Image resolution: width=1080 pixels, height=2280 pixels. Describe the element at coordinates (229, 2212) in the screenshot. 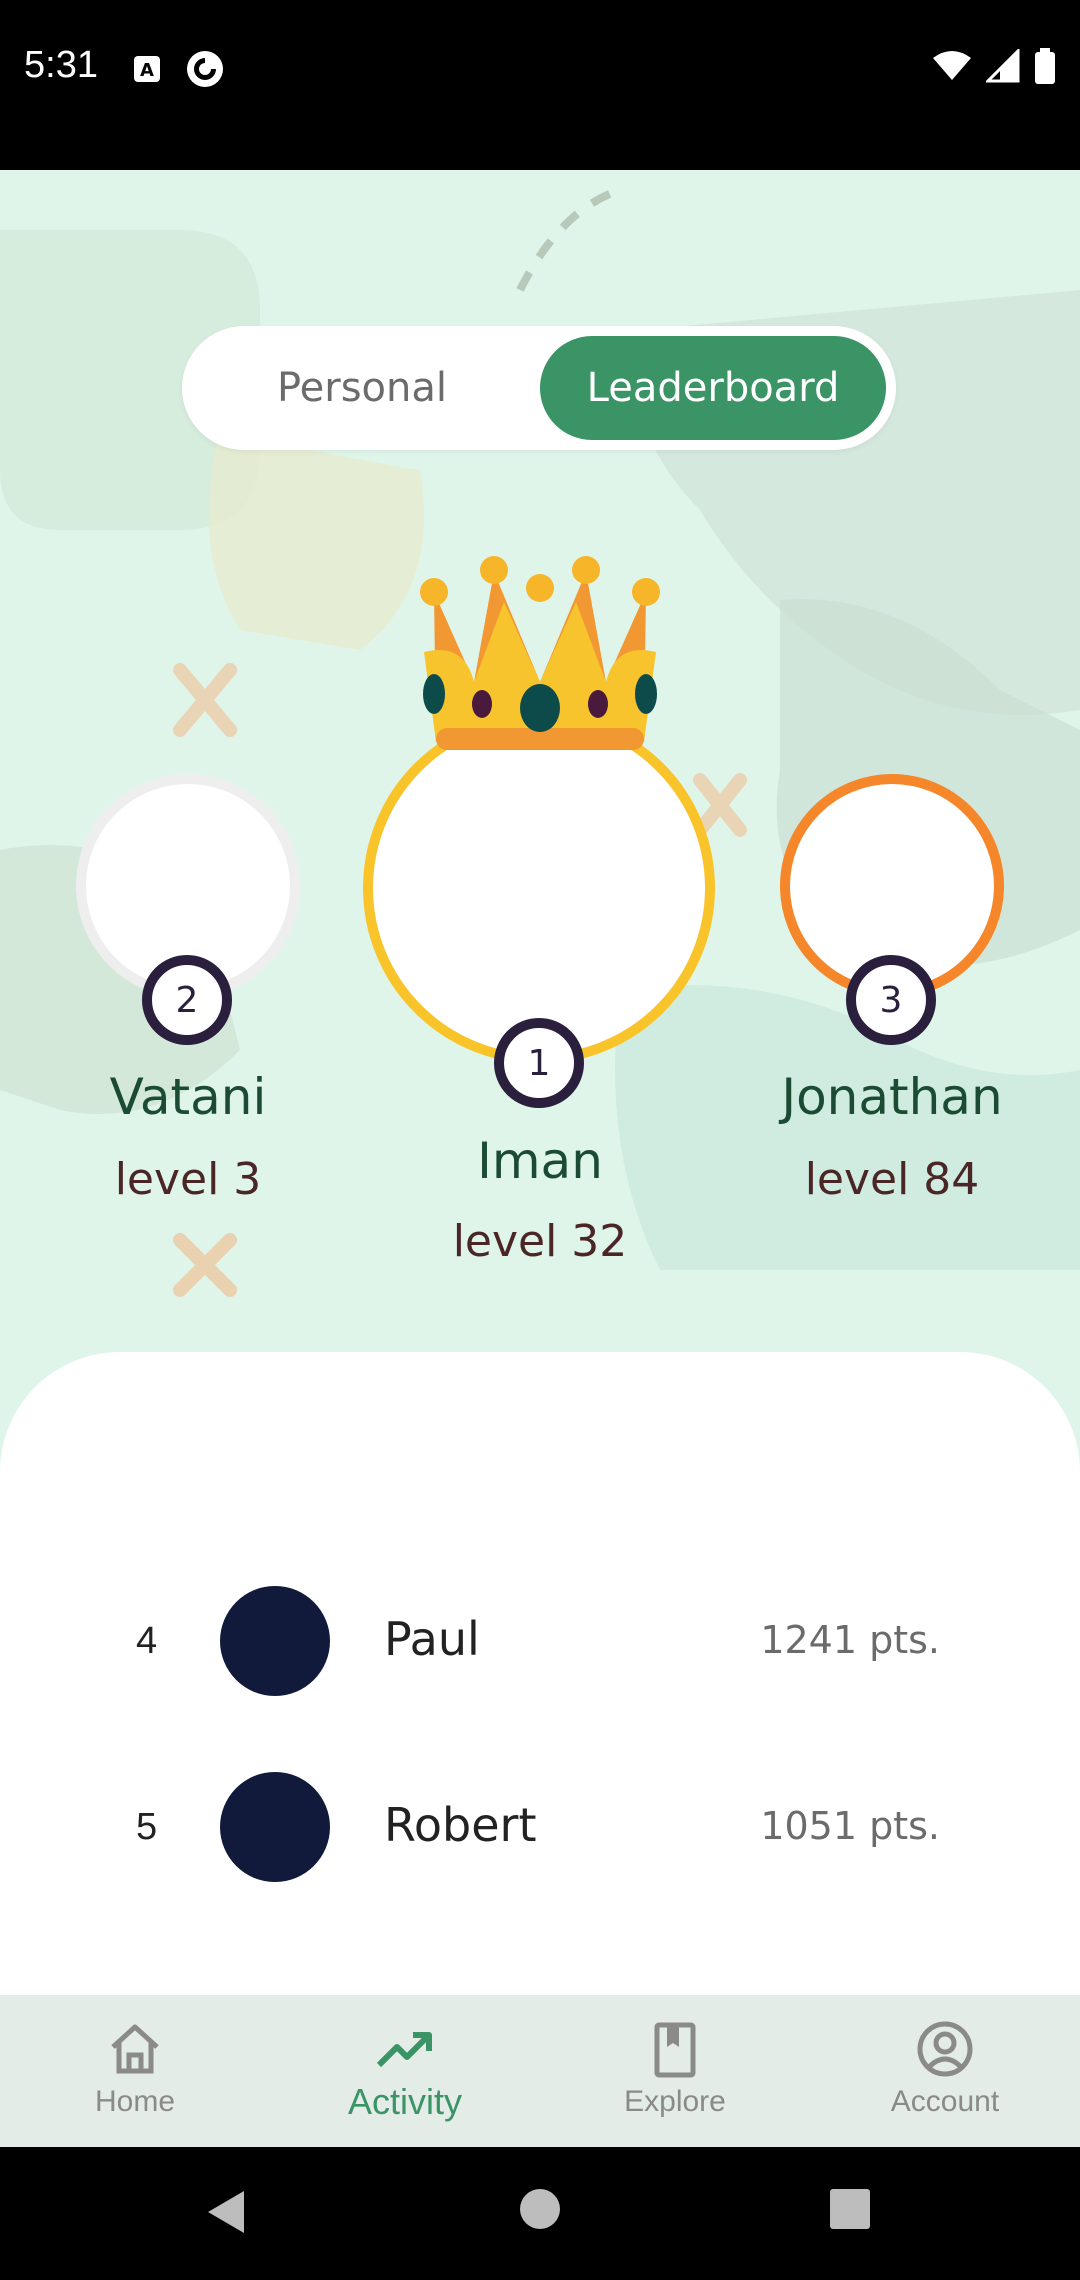

I see `back-icon` at that location.